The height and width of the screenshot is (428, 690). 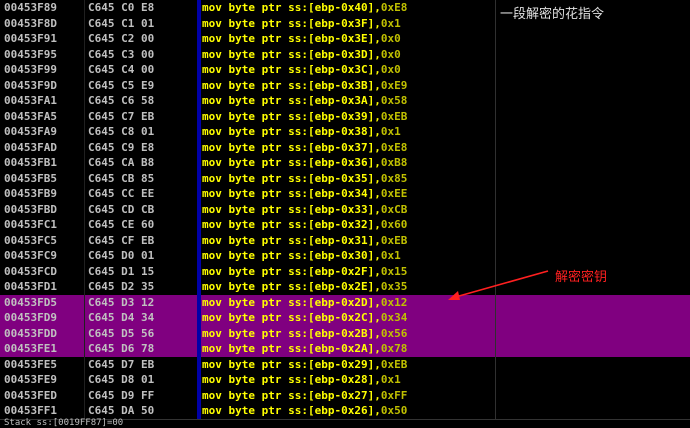 What do you see at coordinates (345, 423) in the screenshot?
I see `status-bar: Stack ss:[0019FF87]=00` at bounding box center [345, 423].